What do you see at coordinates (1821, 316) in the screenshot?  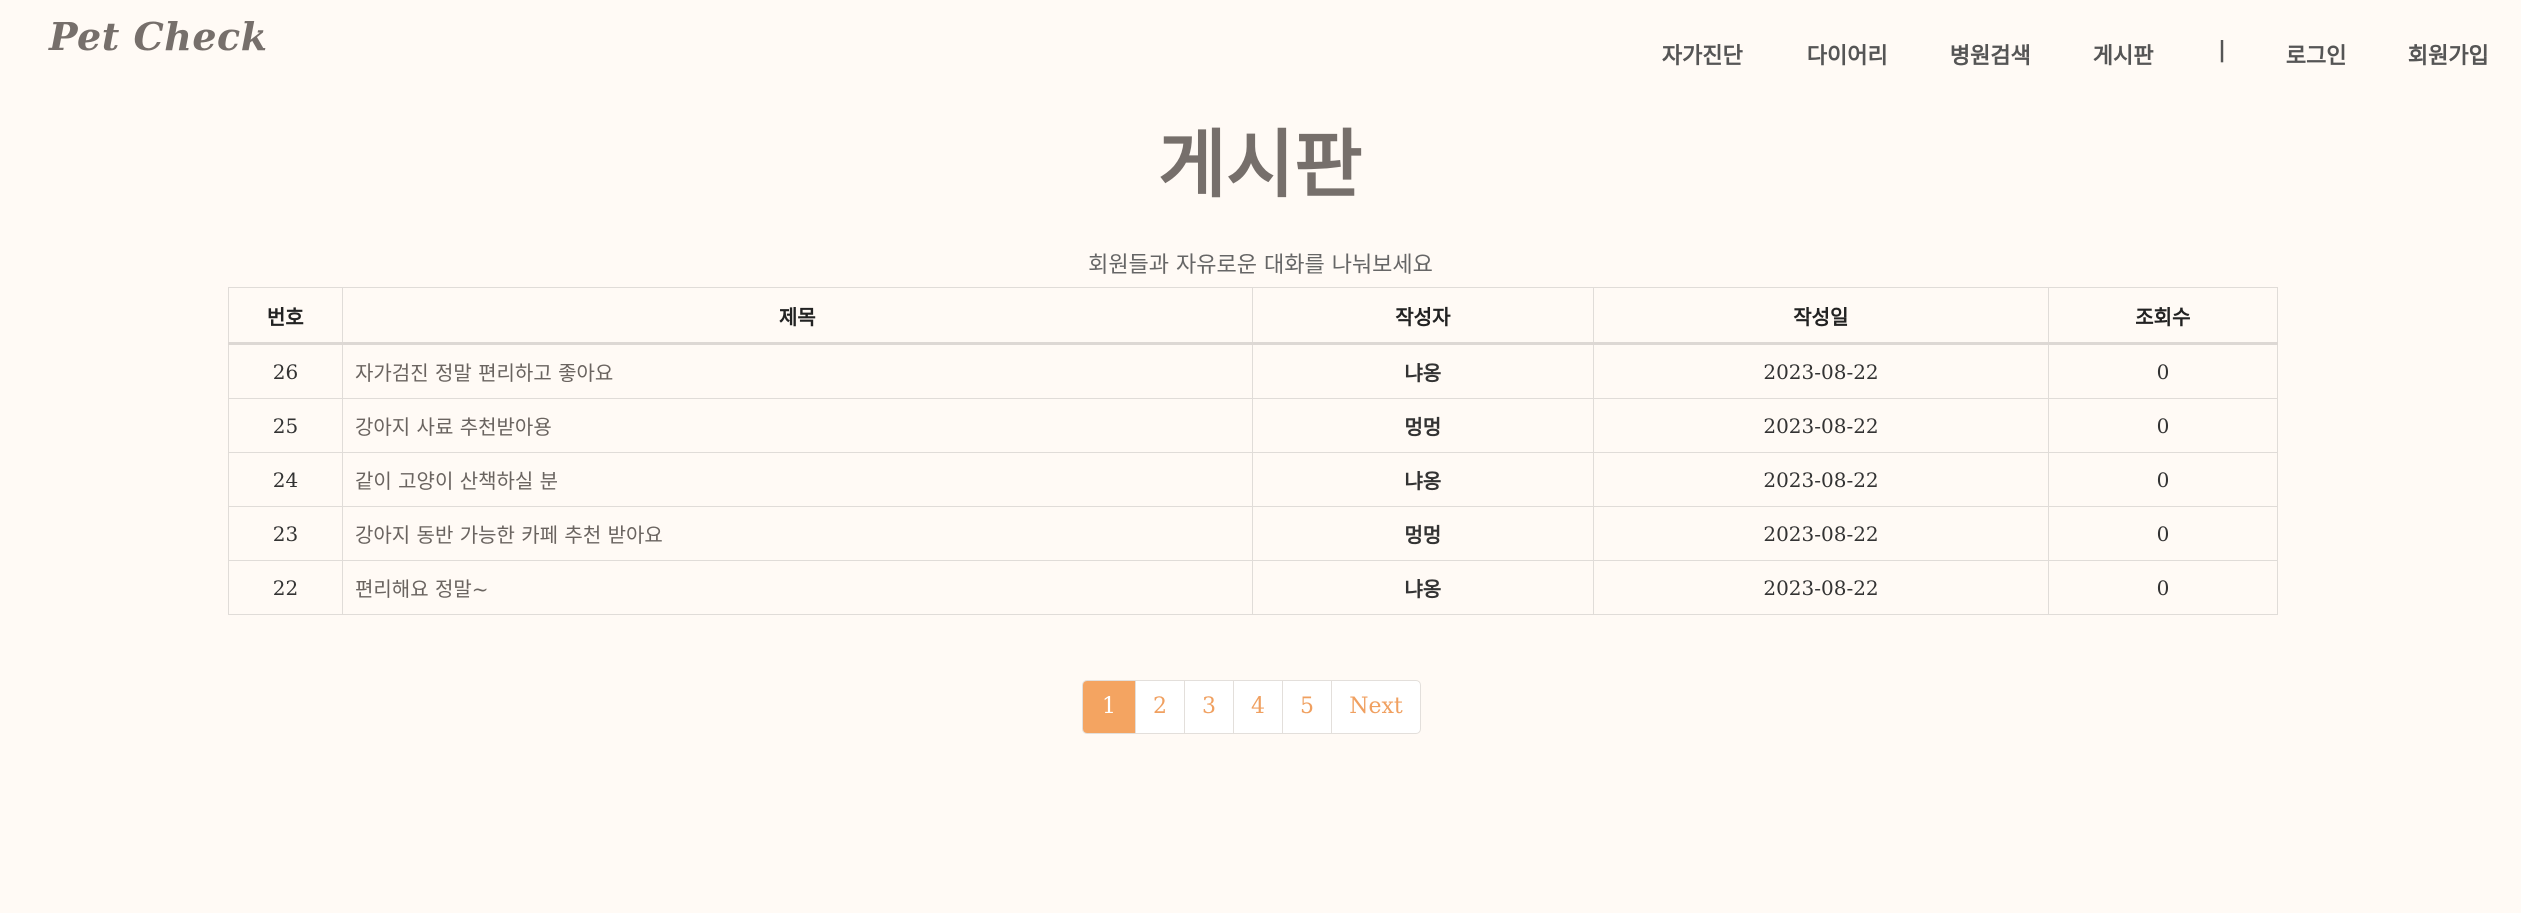 I see `column-header-date: 작성일` at bounding box center [1821, 316].